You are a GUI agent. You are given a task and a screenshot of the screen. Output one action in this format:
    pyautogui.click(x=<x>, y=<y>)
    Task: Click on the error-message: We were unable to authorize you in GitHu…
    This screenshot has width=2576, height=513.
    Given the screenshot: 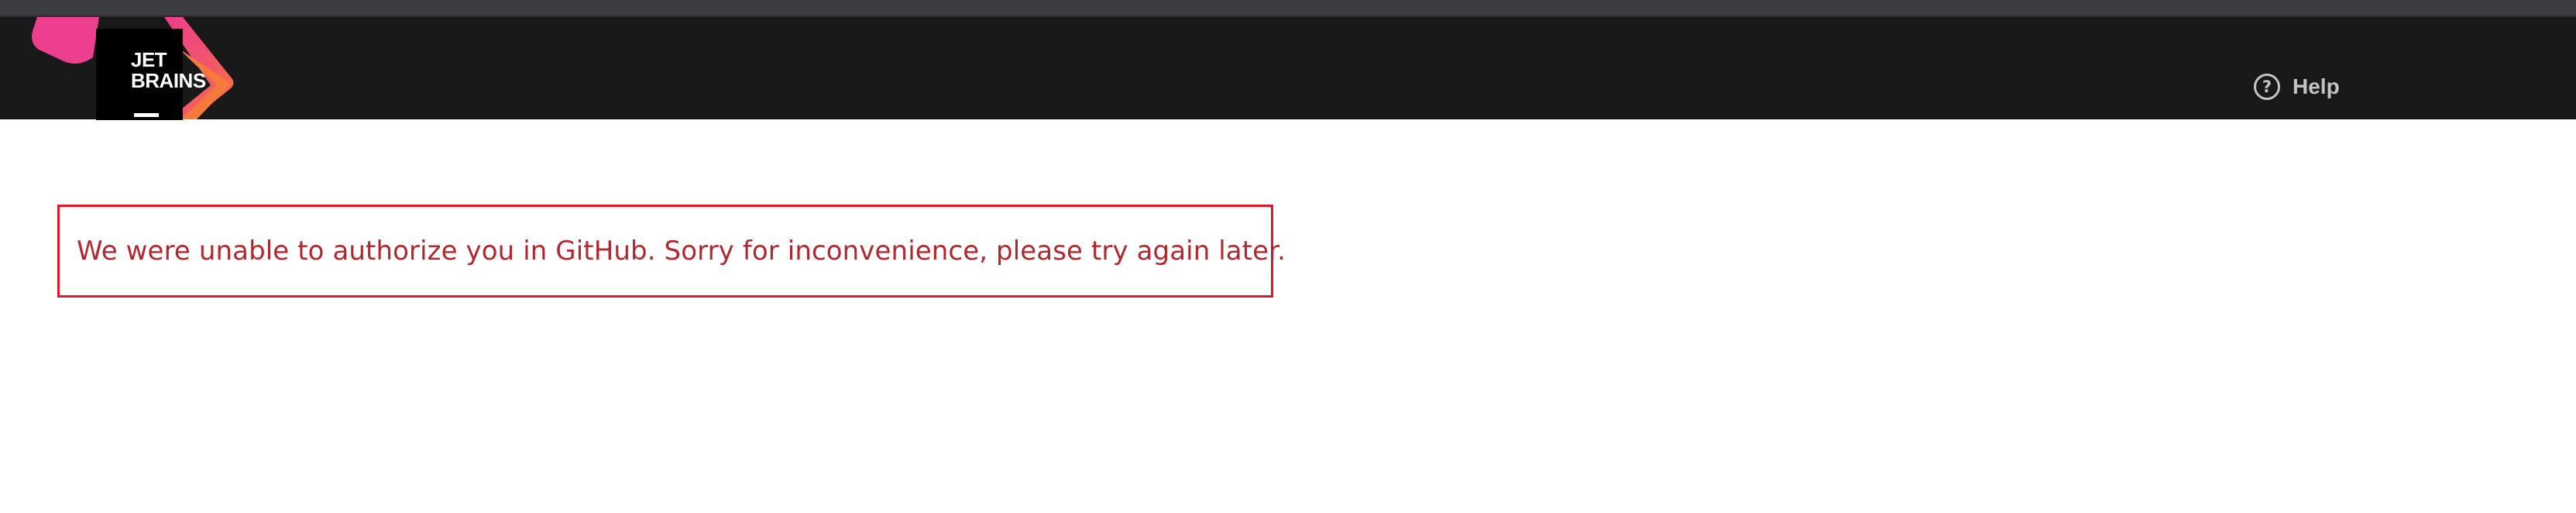 What is the action you would take?
    pyautogui.click(x=681, y=251)
    